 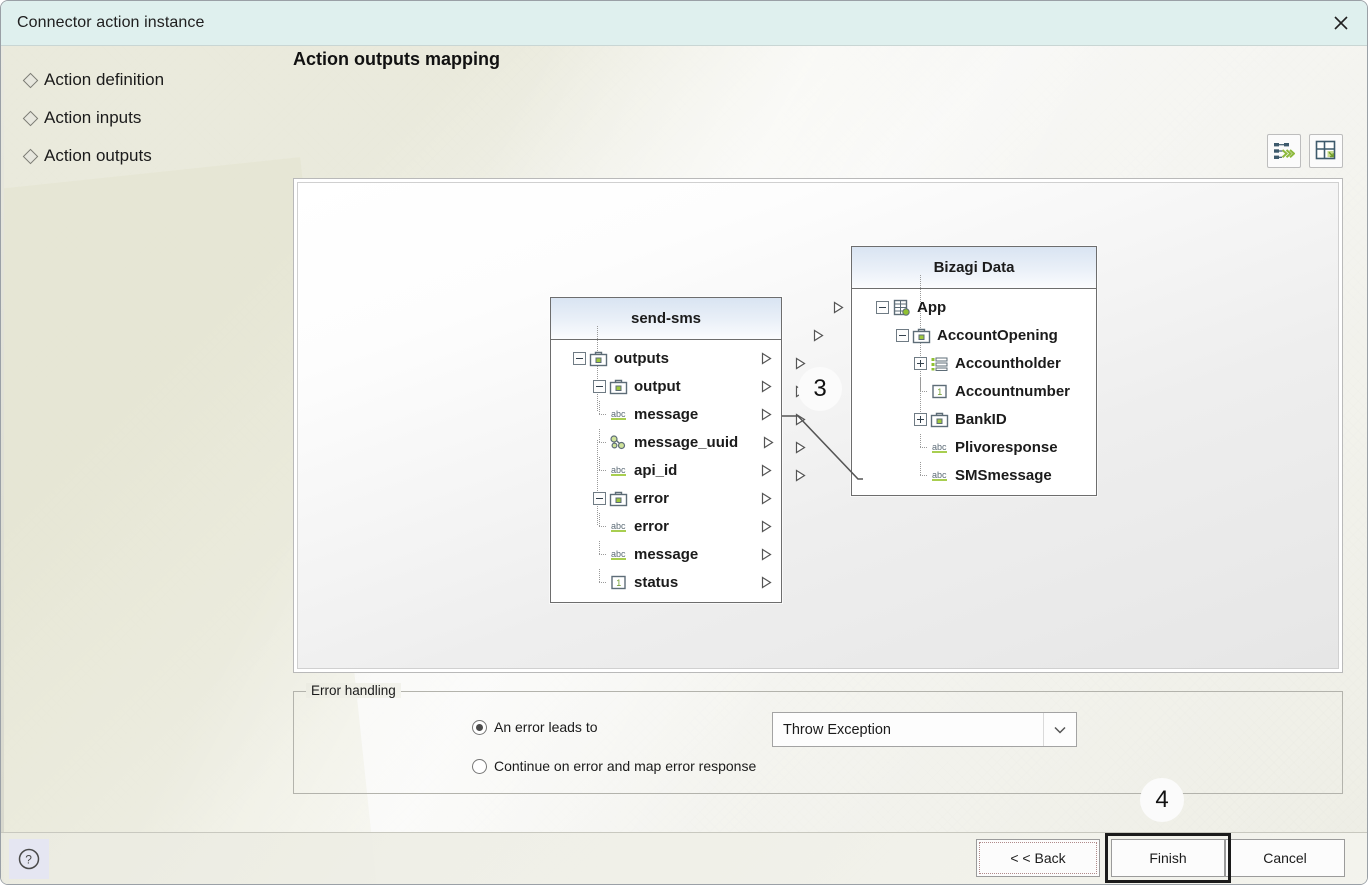 I want to click on sidebar-item-action-outputs: Action outputs, so click(x=148, y=156).